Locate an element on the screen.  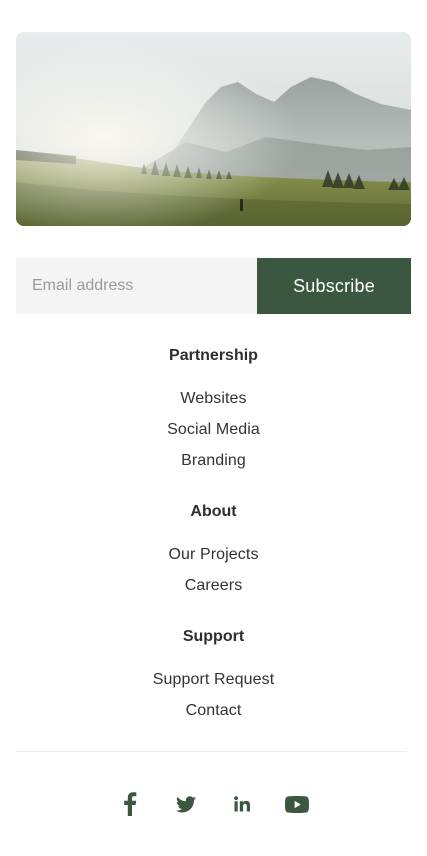
nav-list-partnership: Websites Social Media Branding is located at coordinates (213, 430).